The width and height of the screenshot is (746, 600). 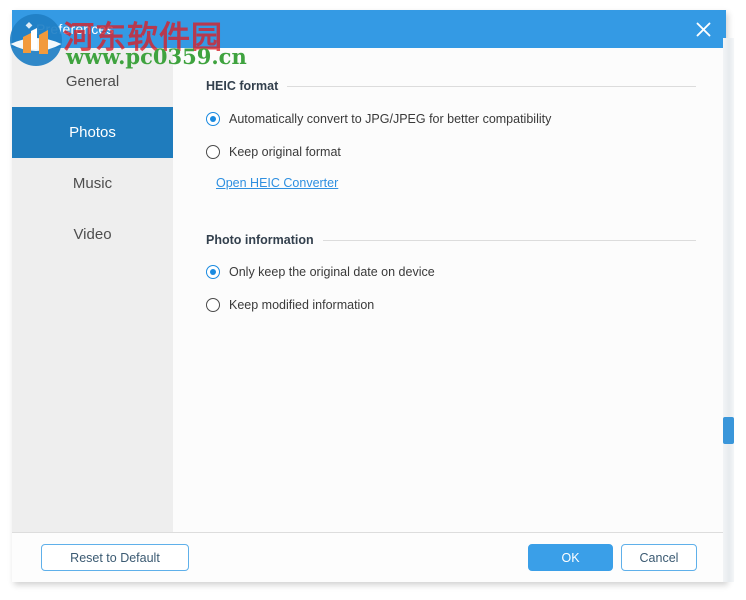 I want to click on section-photo-information: Photo information, so click(x=451, y=240).